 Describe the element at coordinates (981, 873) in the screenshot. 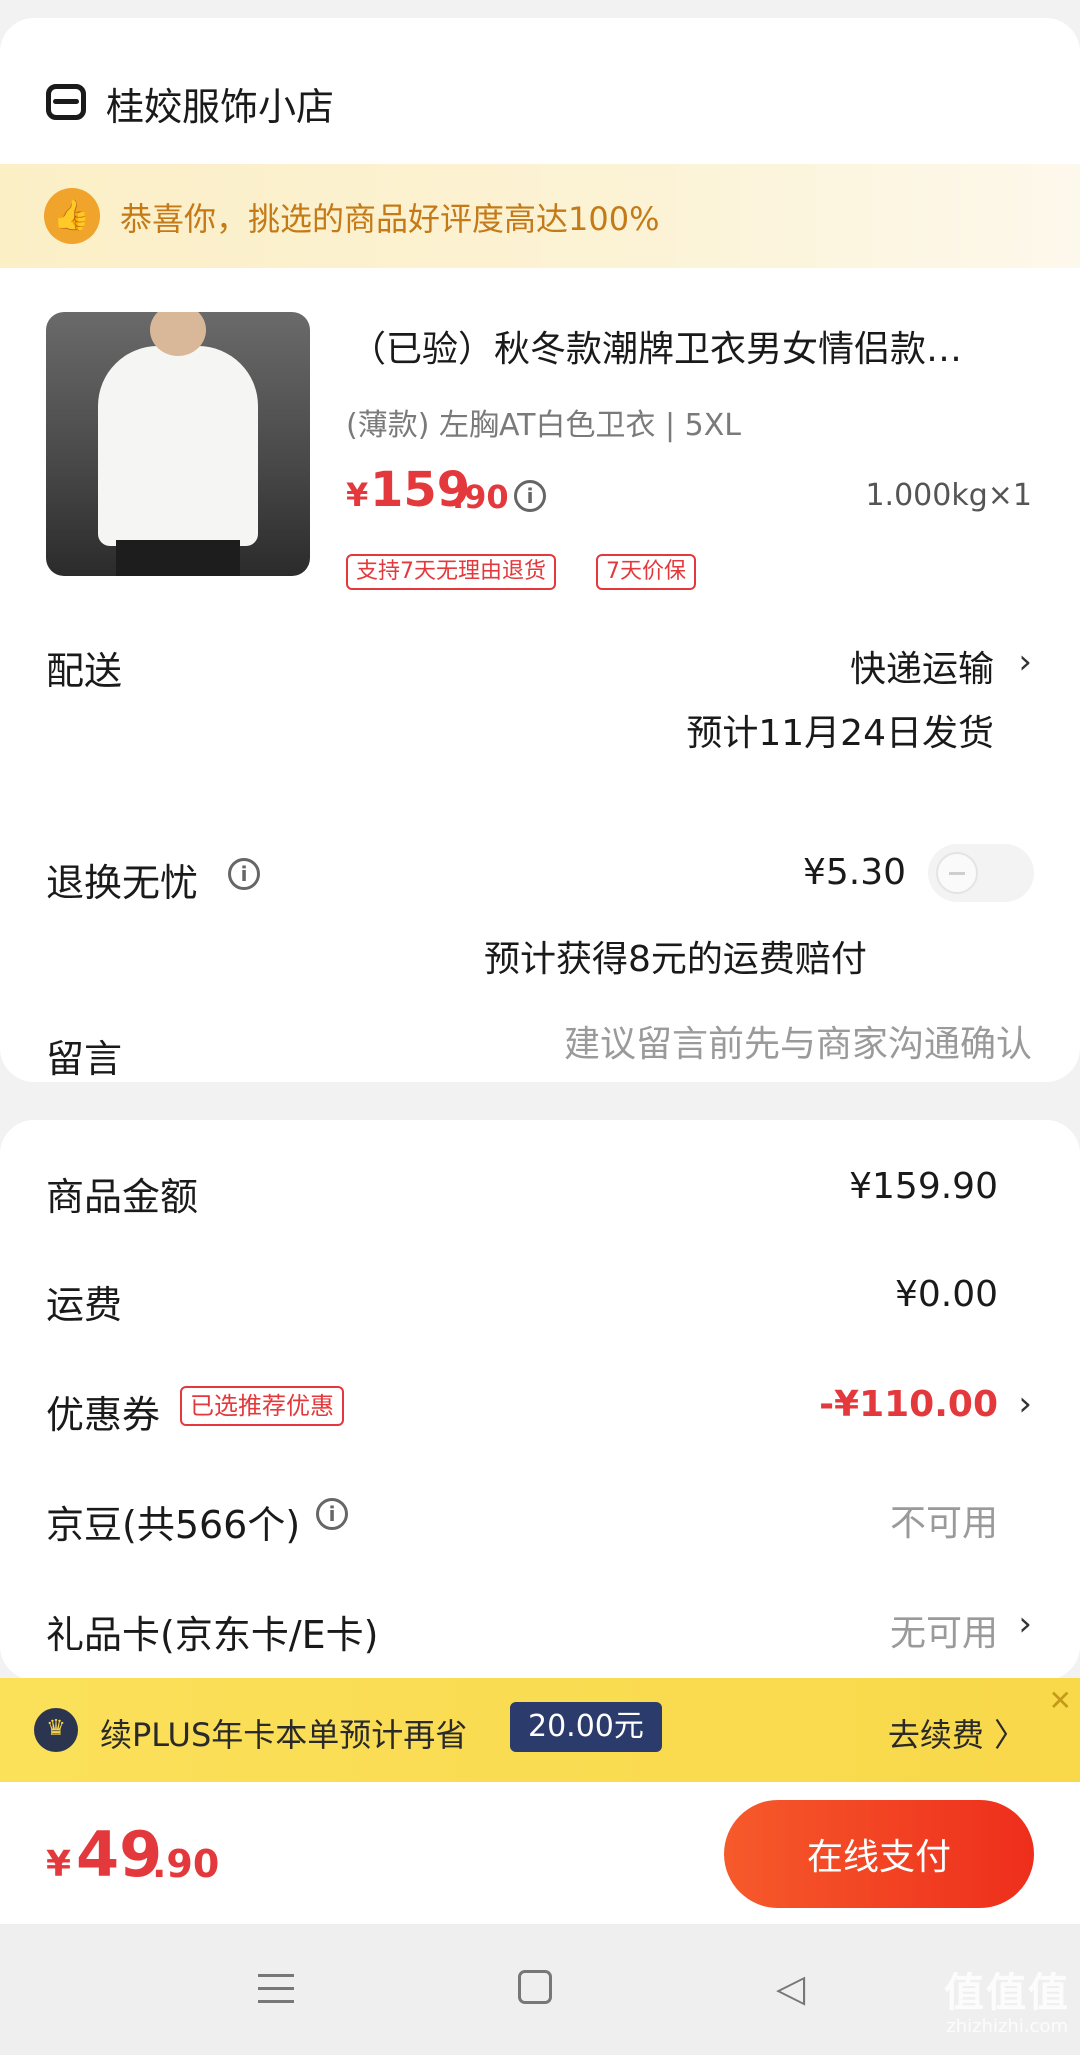

I see `return-service-toggle` at that location.